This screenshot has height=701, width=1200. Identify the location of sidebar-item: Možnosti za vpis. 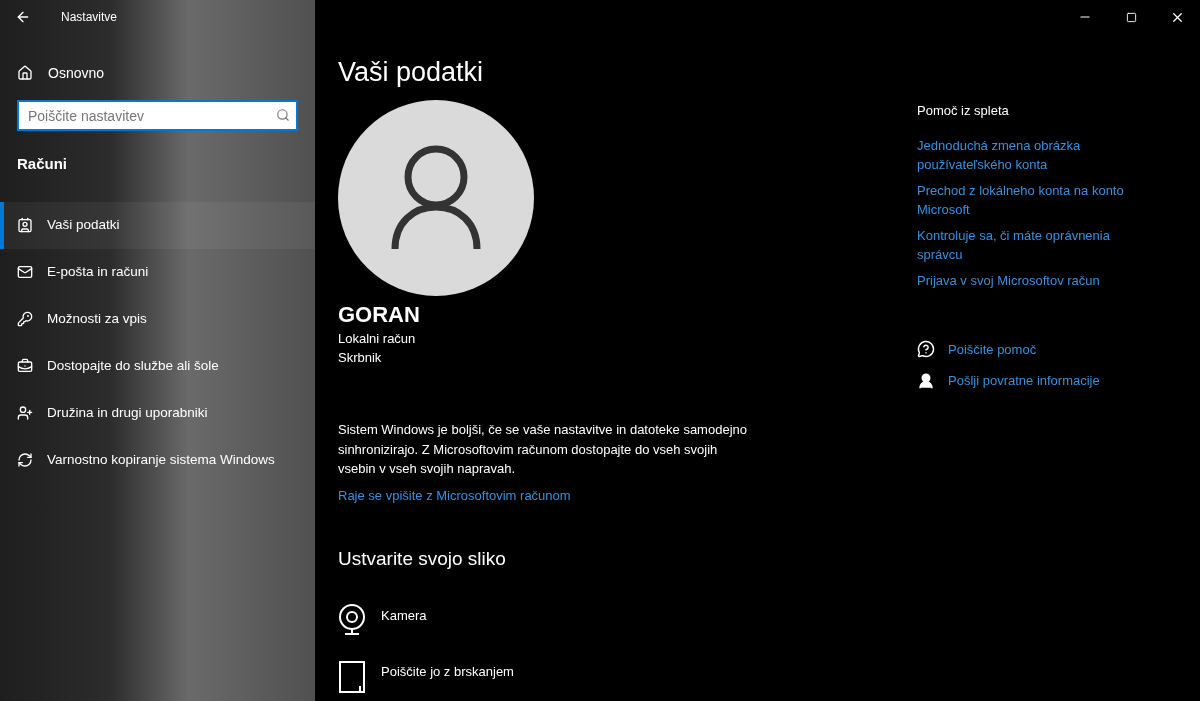
(157, 319).